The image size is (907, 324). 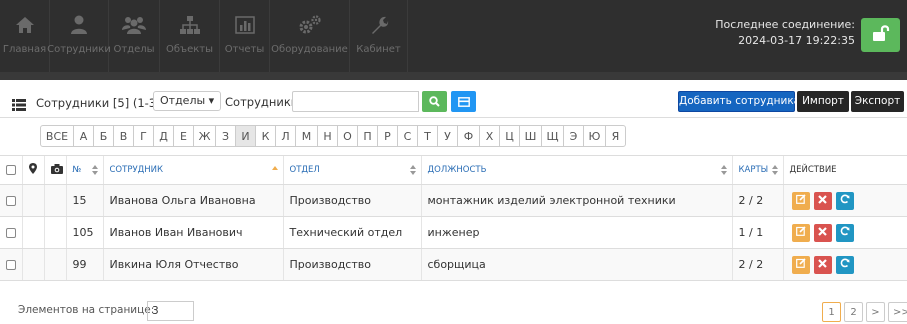 I want to click on letter-filter-button: Н, so click(x=327, y=136).